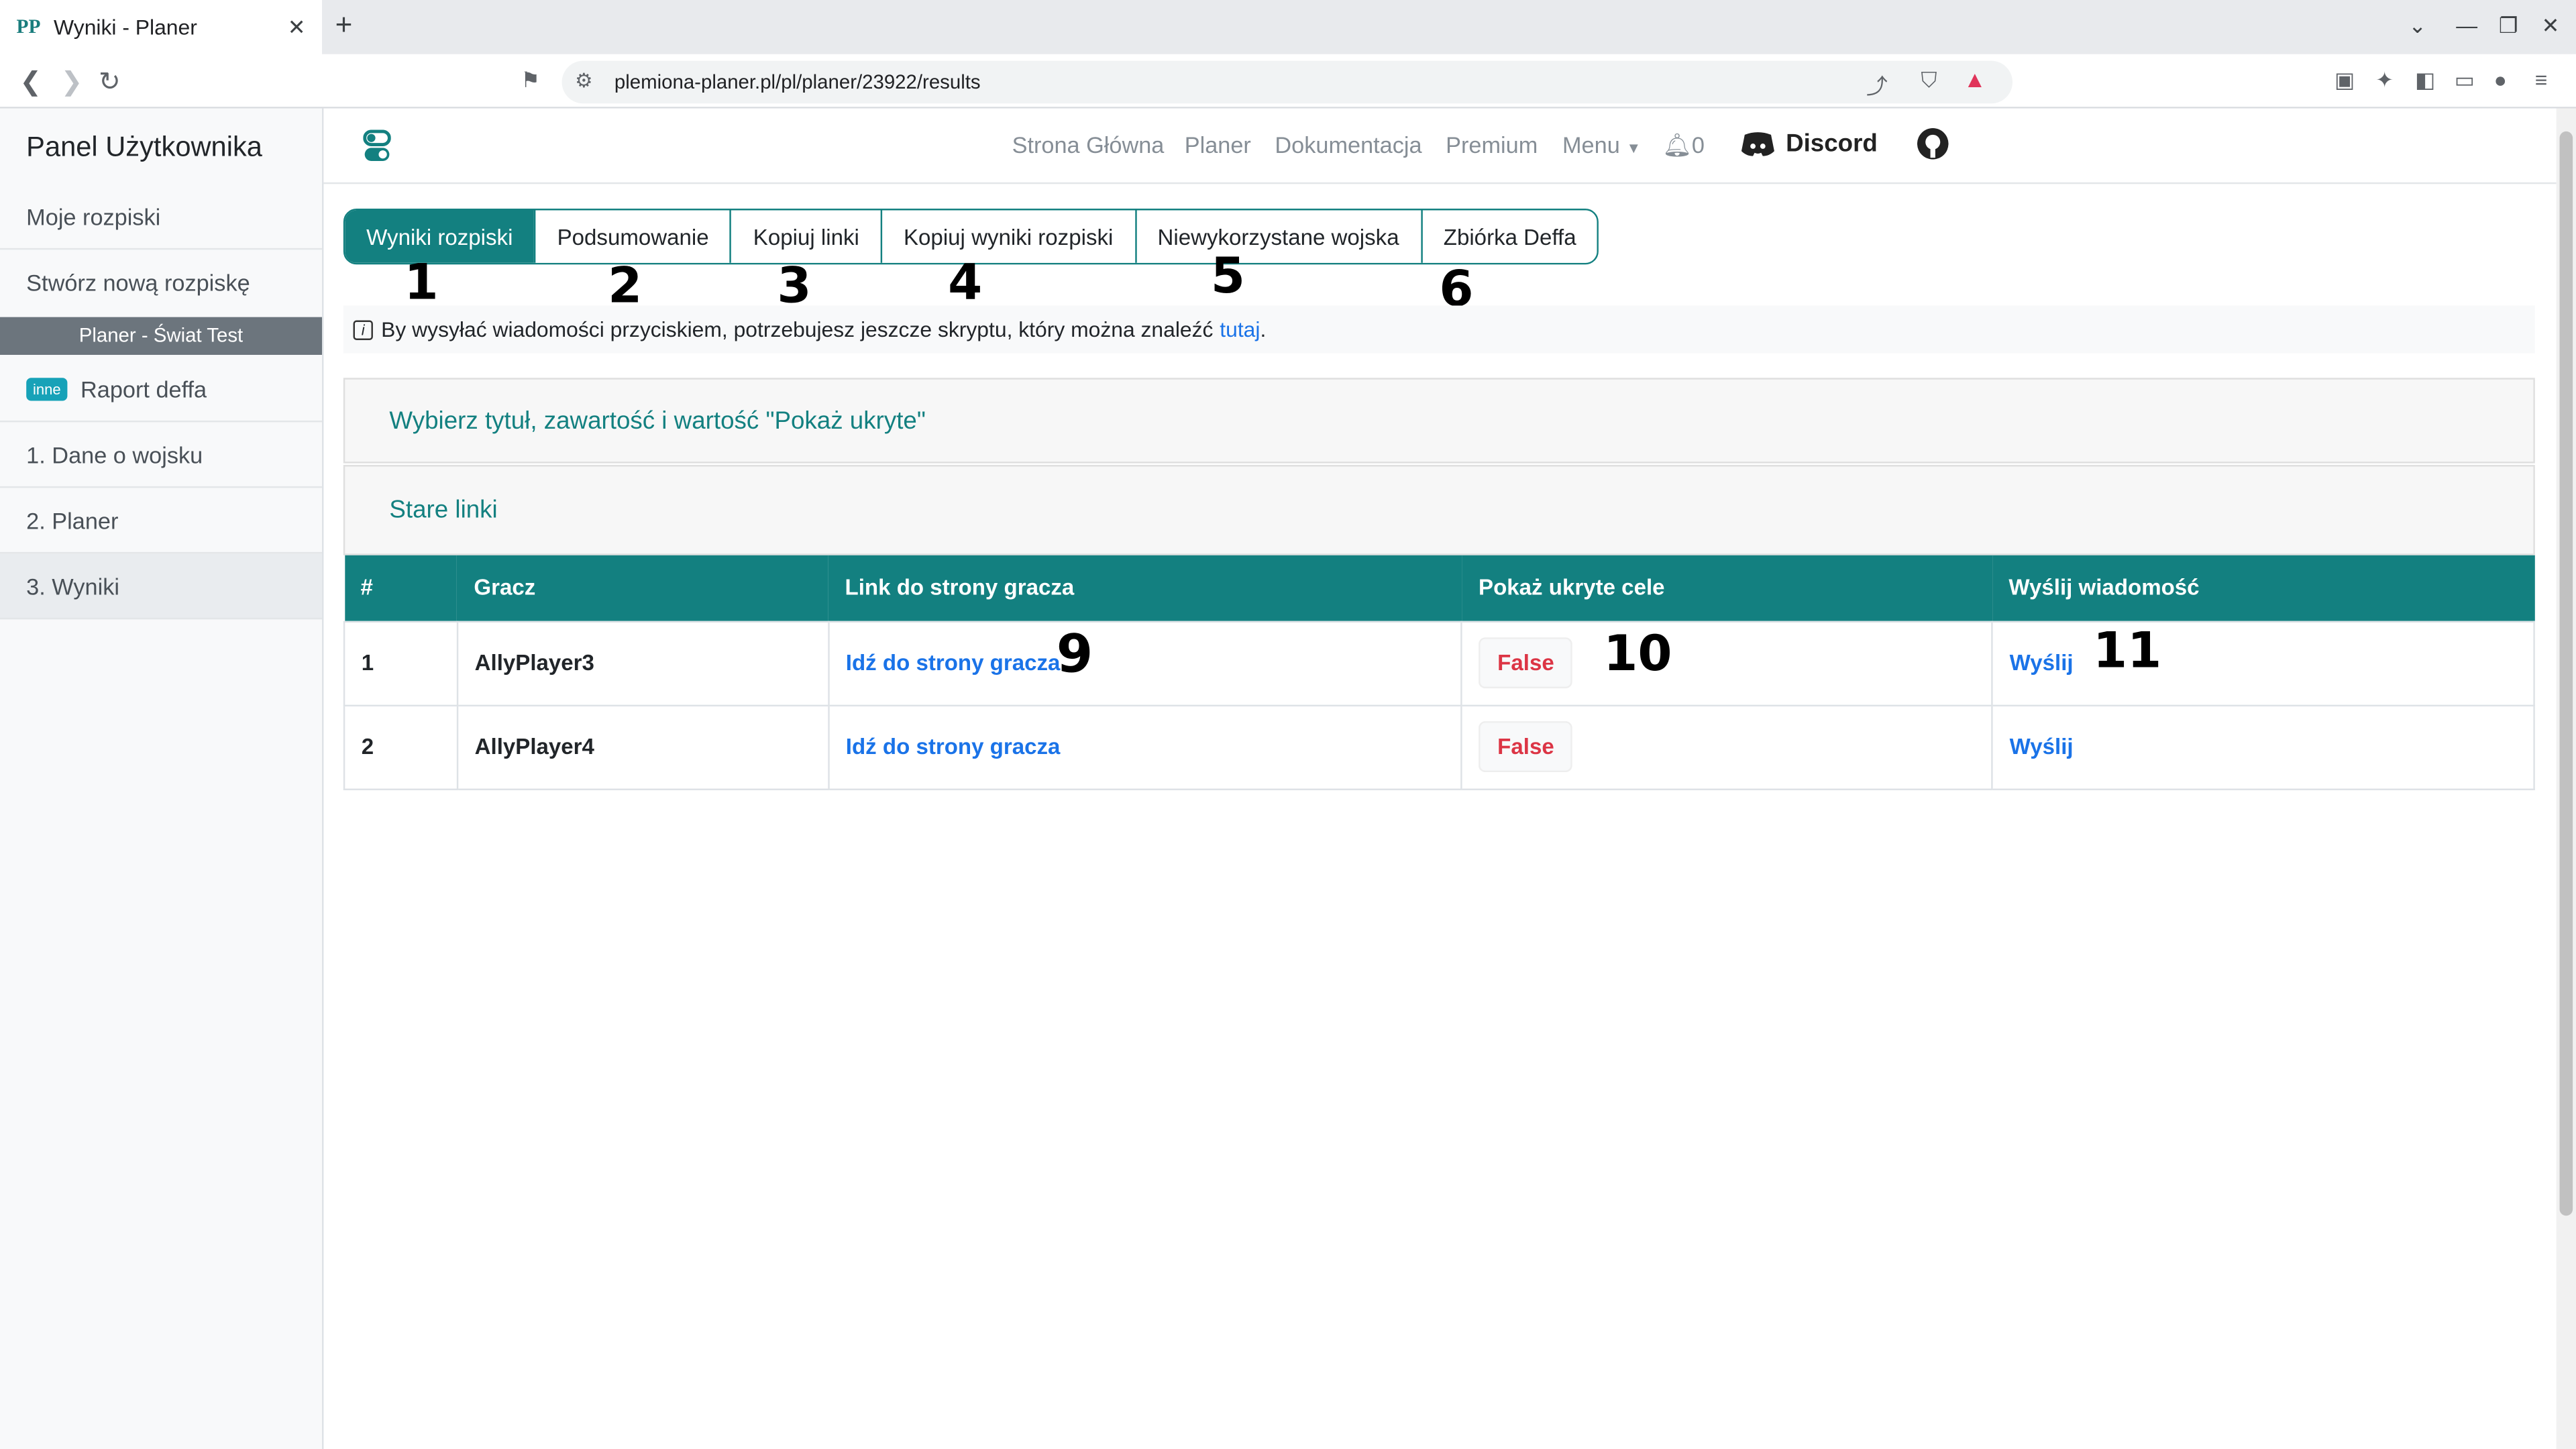 The height and width of the screenshot is (1449, 2576). I want to click on browser-tab: PP Wyniki - Planer ✕, so click(161, 27).